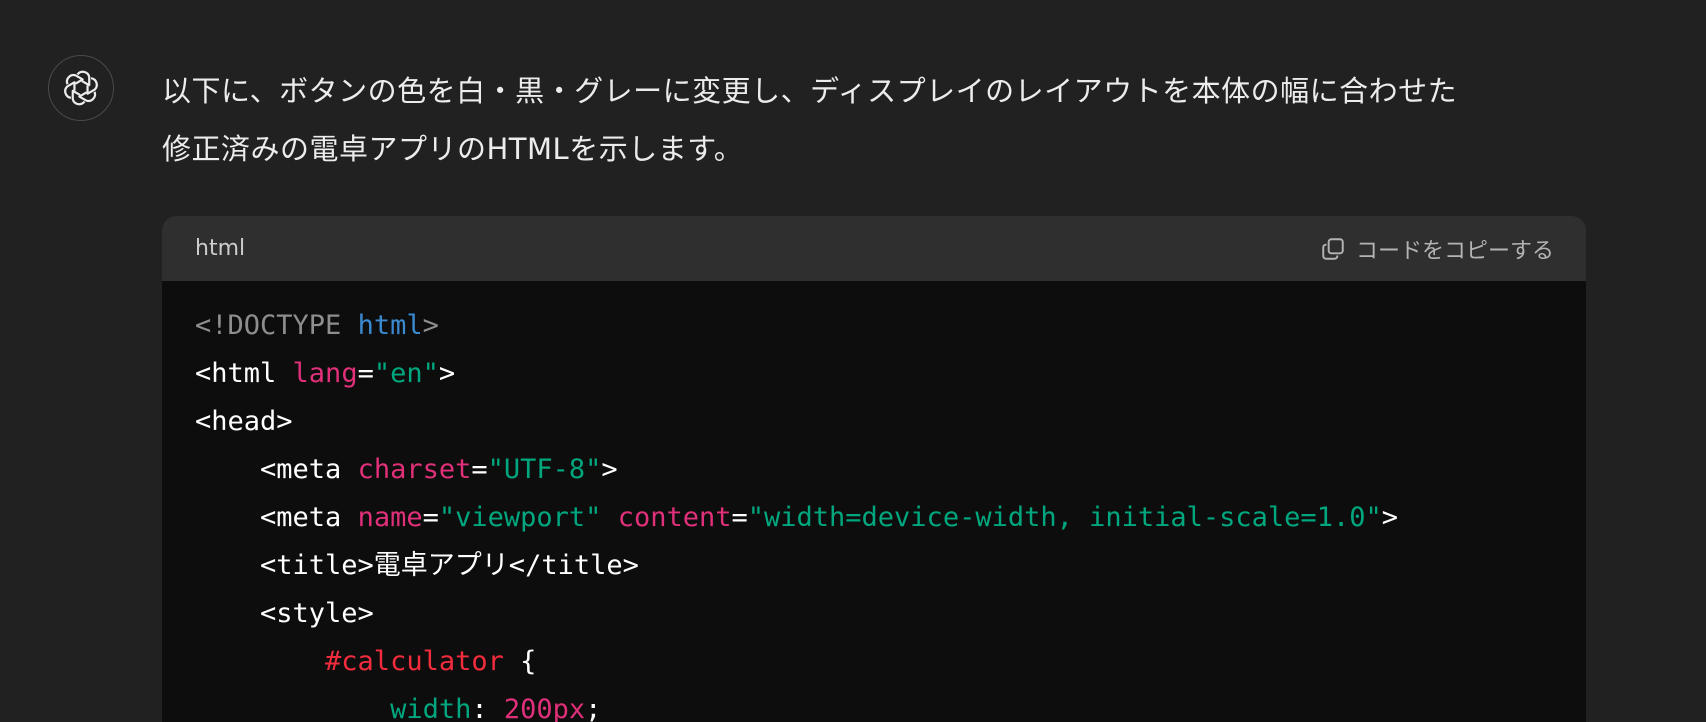 The height and width of the screenshot is (722, 1706). Describe the element at coordinates (874, 704) in the screenshot. I see `code-line: width: 200px;` at that location.